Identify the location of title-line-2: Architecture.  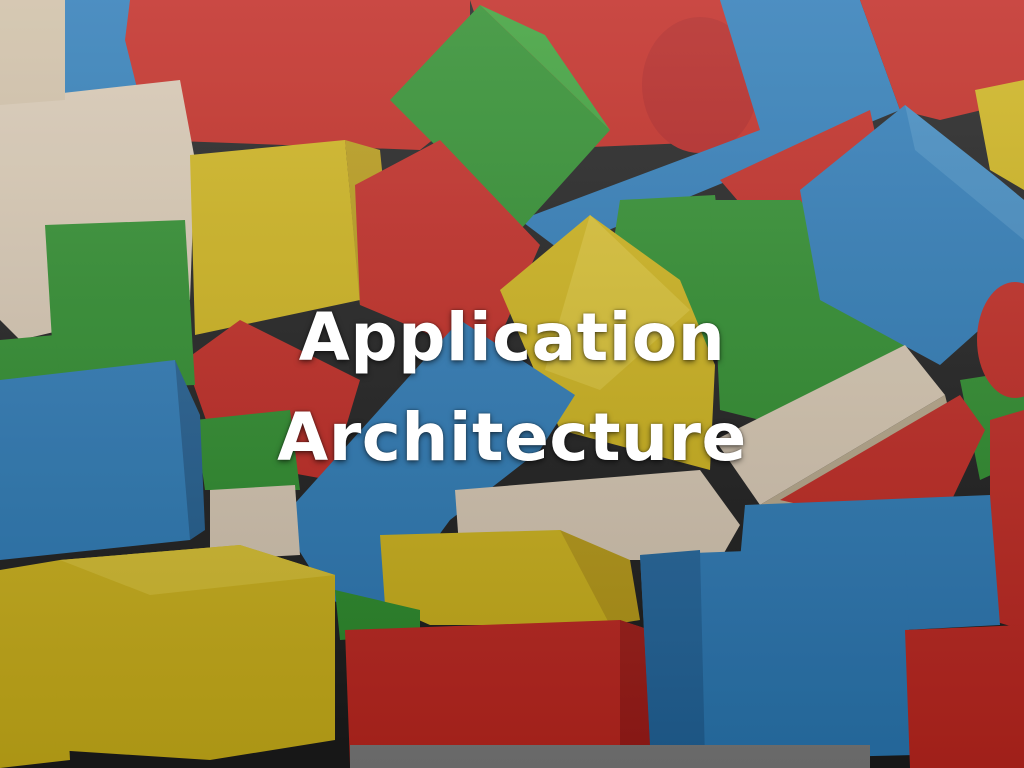
(512, 437).